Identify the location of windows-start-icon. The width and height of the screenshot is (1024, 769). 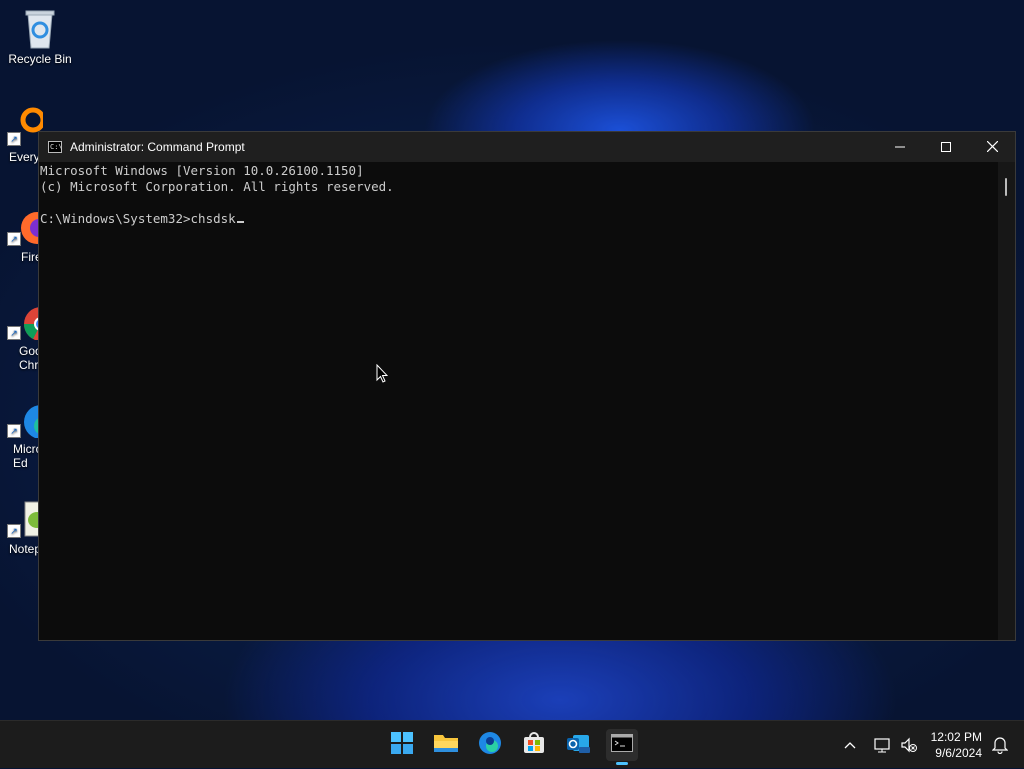
(402, 745).